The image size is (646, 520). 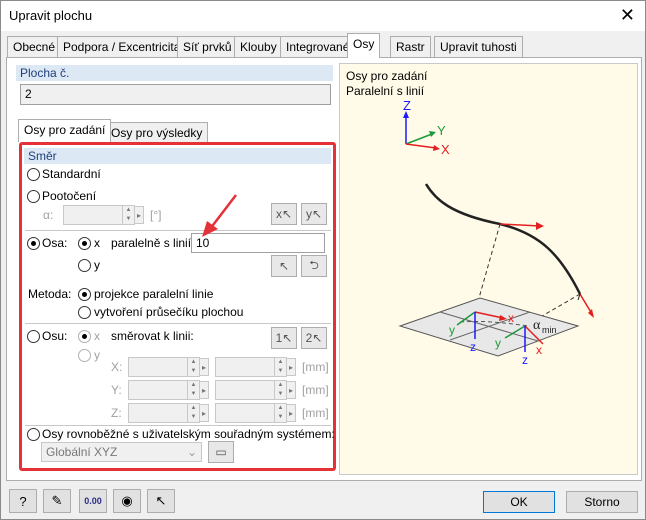 What do you see at coordinates (97, 336) in the screenshot?
I see `axis2-x-label: x` at bounding box center [97, 336].